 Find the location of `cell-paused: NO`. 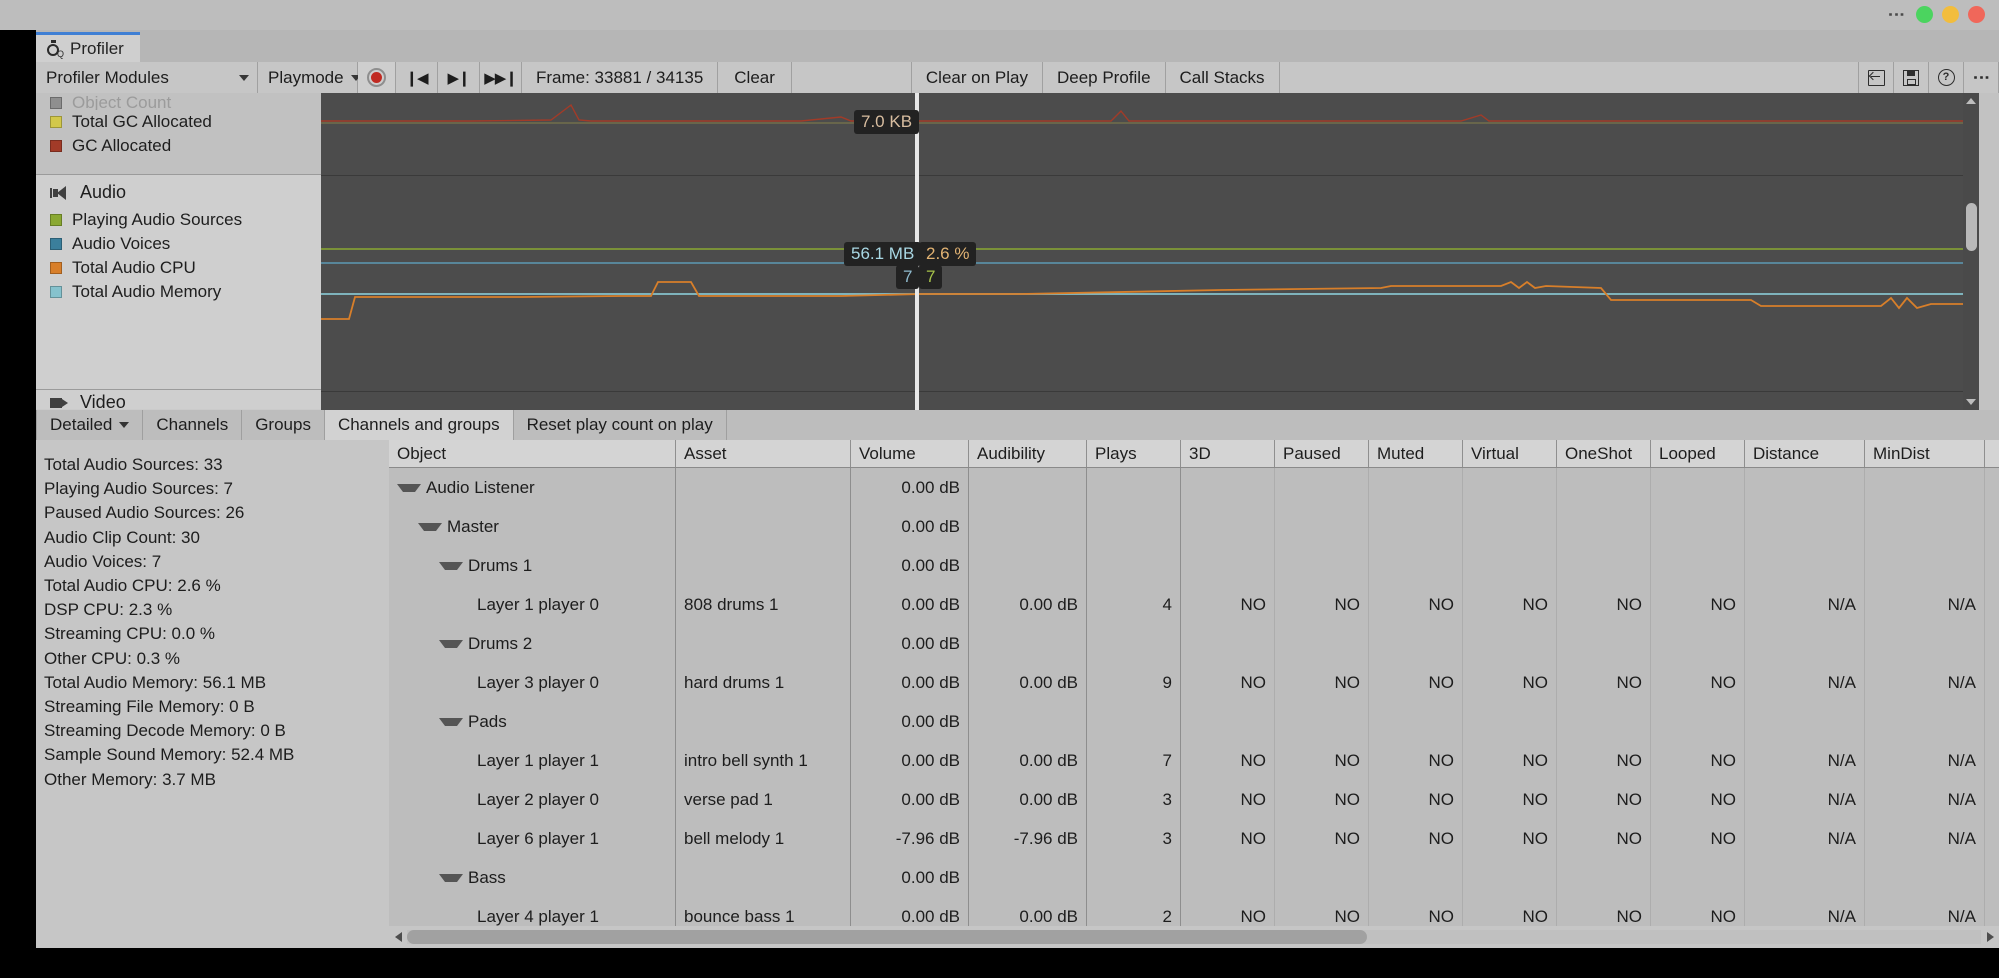

cell-paused: NO is located at coordinates (1322, 760).